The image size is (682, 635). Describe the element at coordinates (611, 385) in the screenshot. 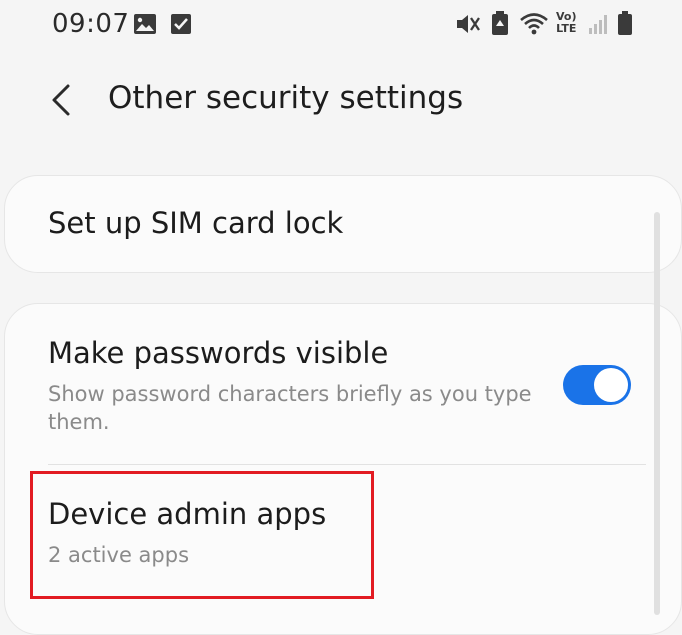

I see `toggle-knob` at that location.